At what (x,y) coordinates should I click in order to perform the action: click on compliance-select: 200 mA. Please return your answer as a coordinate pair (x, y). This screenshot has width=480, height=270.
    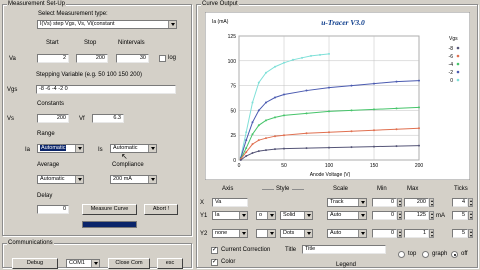
    Looking at the image, I should click on (133, 179).